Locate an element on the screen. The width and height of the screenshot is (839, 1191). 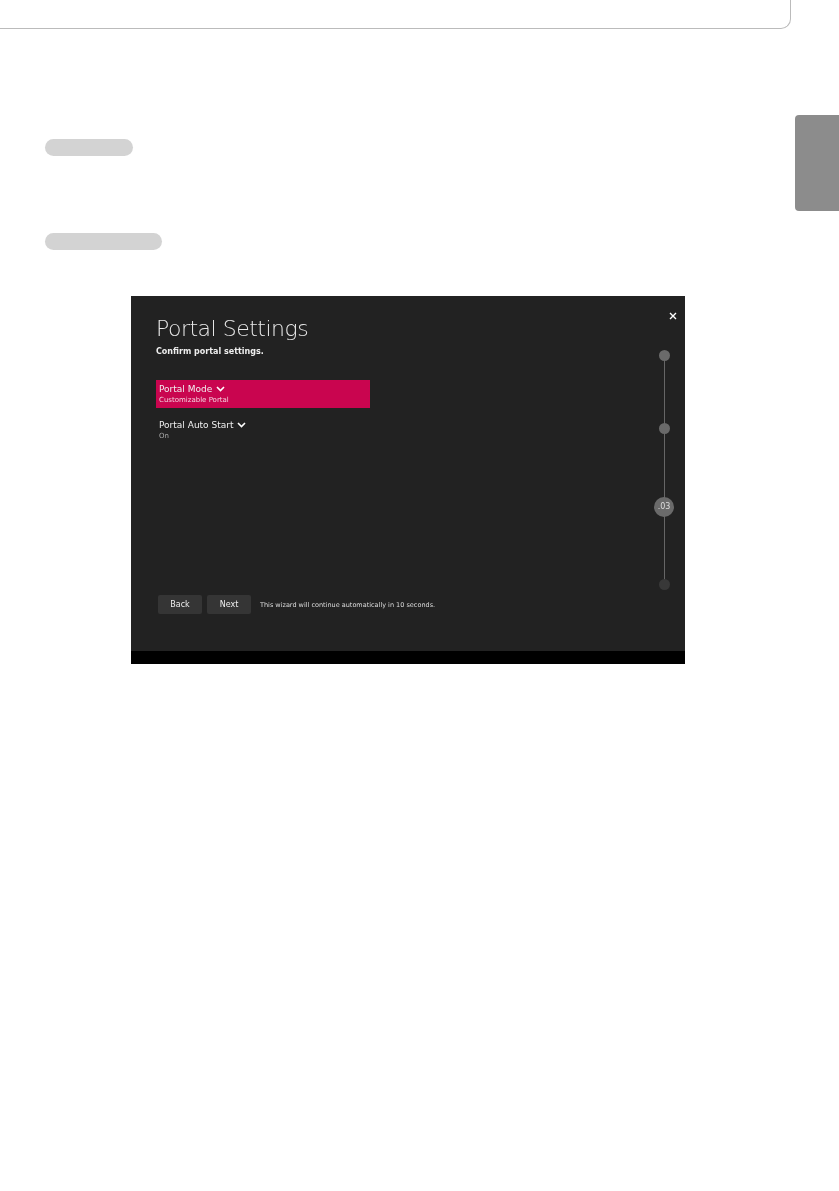
setting-label: Portal Auto Start is located at coordinates (196, 425).